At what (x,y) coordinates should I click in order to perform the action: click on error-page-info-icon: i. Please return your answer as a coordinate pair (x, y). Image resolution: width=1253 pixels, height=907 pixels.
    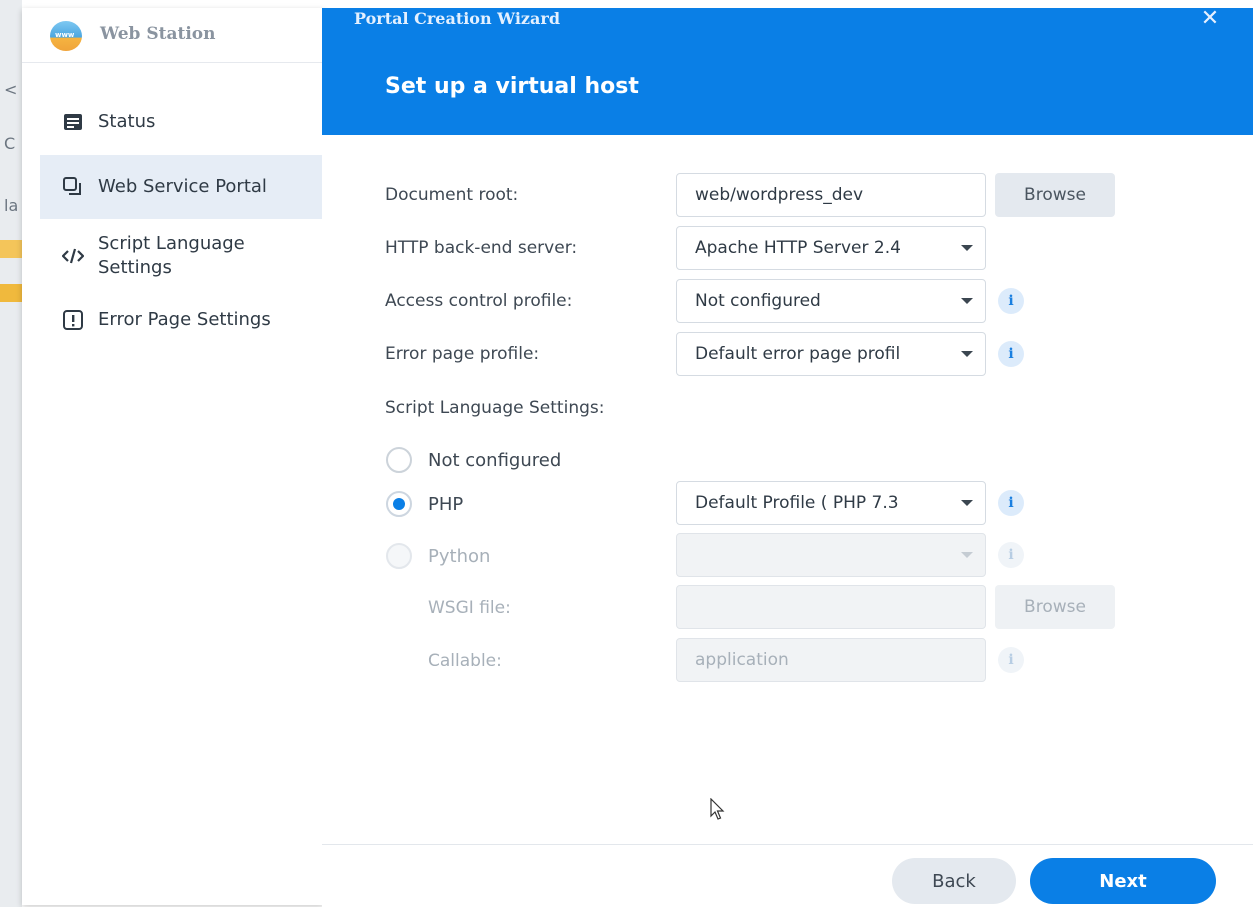
    Looking at the image, I should click on (1011, 354).